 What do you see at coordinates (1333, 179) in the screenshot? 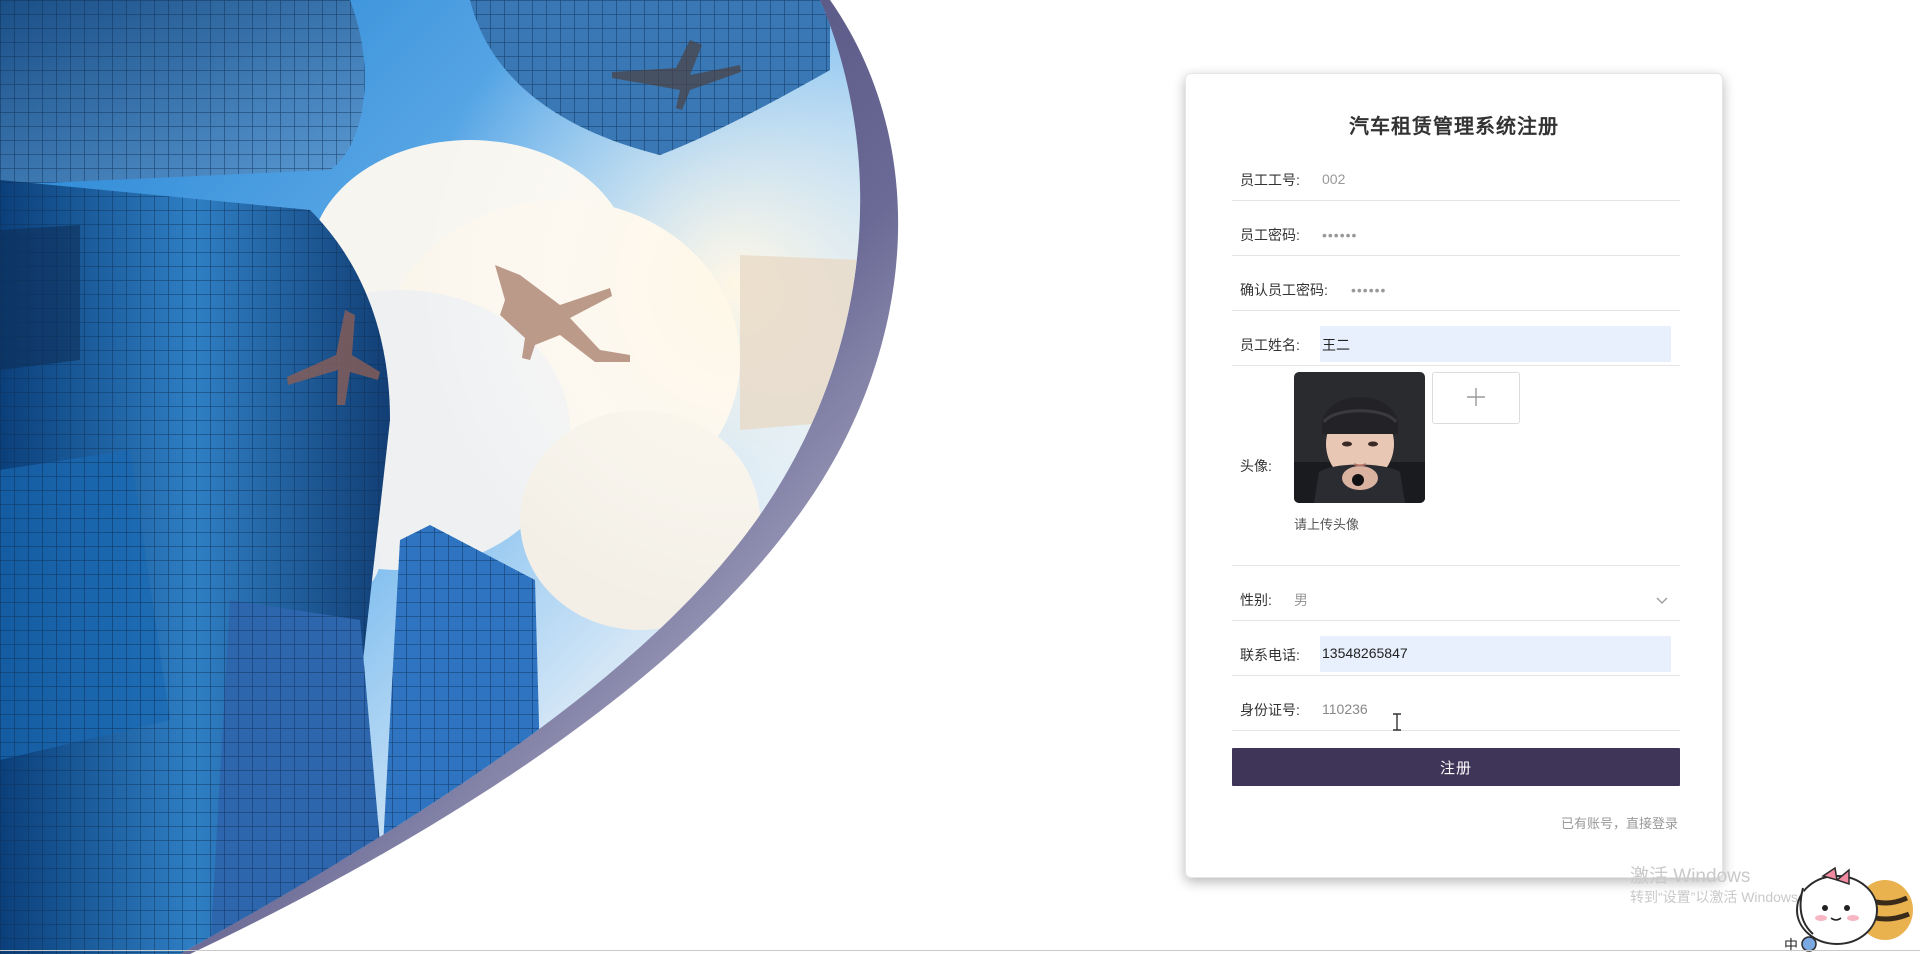
I see `employee-id-input: 002` at bounding box center [1333, 179].